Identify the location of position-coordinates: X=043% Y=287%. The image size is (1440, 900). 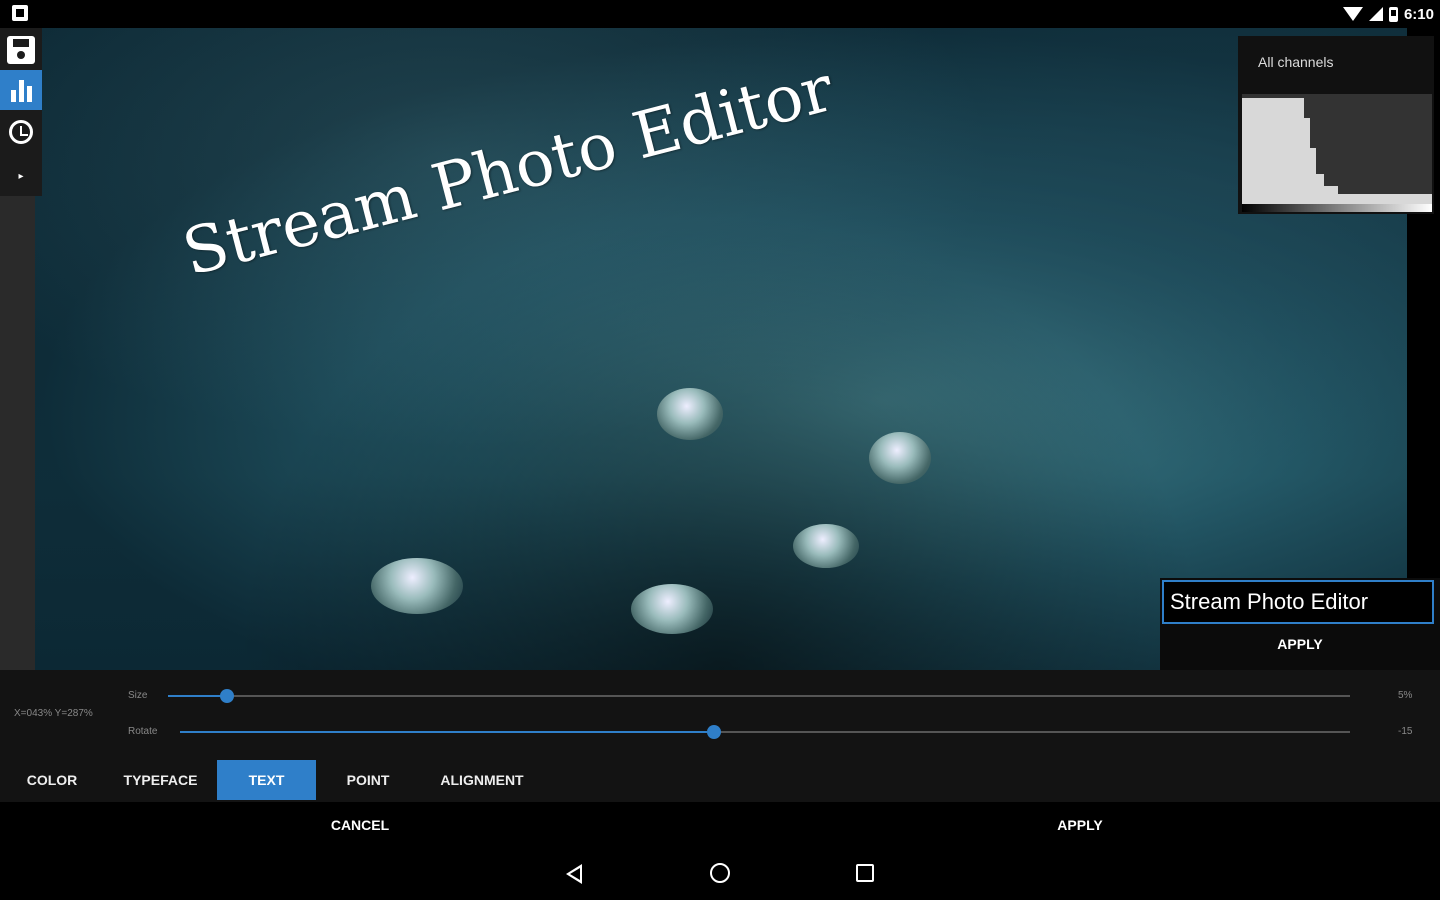
(53, 713).